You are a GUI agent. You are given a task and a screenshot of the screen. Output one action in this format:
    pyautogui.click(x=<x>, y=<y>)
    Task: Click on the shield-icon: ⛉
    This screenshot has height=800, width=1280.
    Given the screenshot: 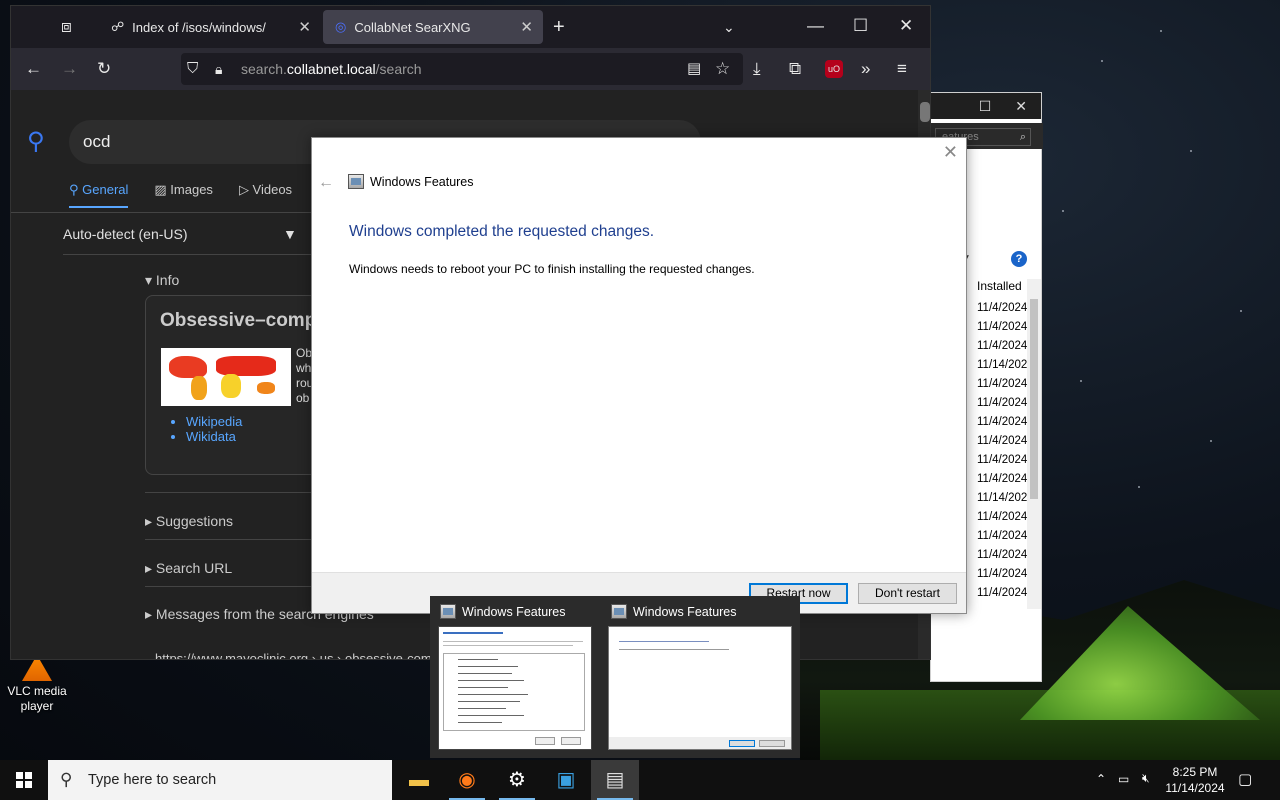 What is the action you would take?
    pyautogui.click(x=192, y=69)
    